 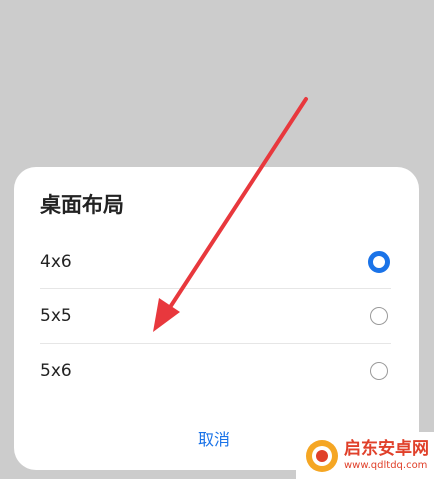 I want to click on watermark-text: 启东安卓网 www.qdltdq.com, so click(x=386, y=454).